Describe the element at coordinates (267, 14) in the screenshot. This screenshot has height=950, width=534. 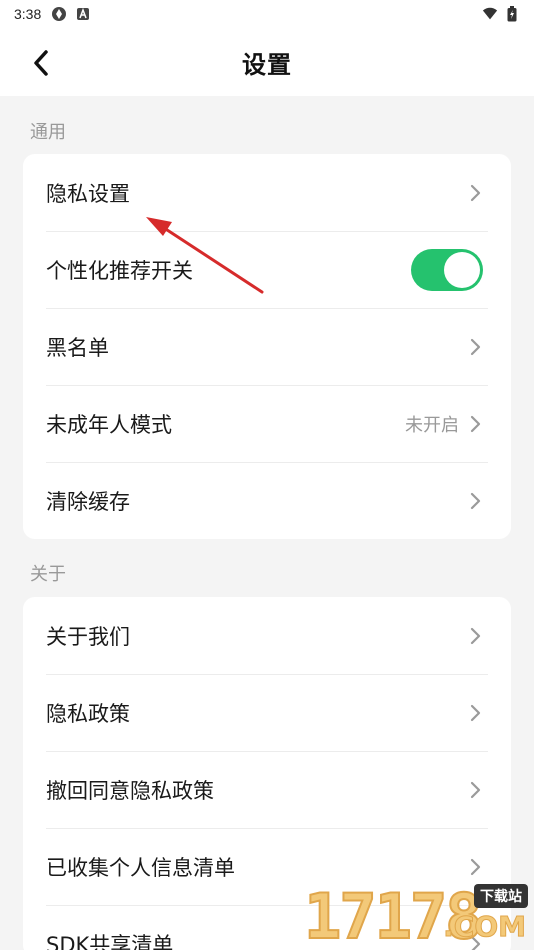
I see `status-bar: 3:38` at that location.